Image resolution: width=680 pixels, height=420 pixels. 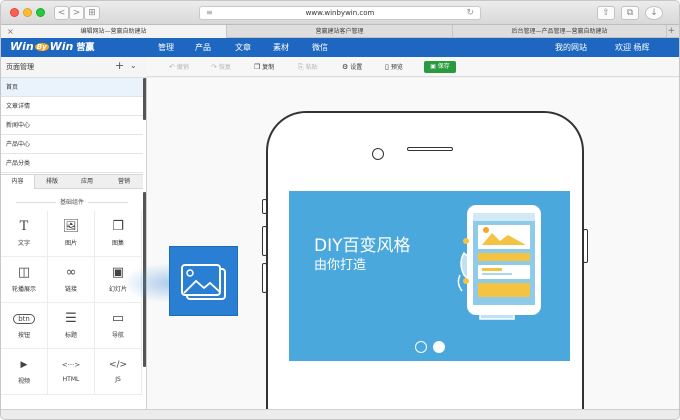 I want to click on phone-camera, so click(x=378, y=154).